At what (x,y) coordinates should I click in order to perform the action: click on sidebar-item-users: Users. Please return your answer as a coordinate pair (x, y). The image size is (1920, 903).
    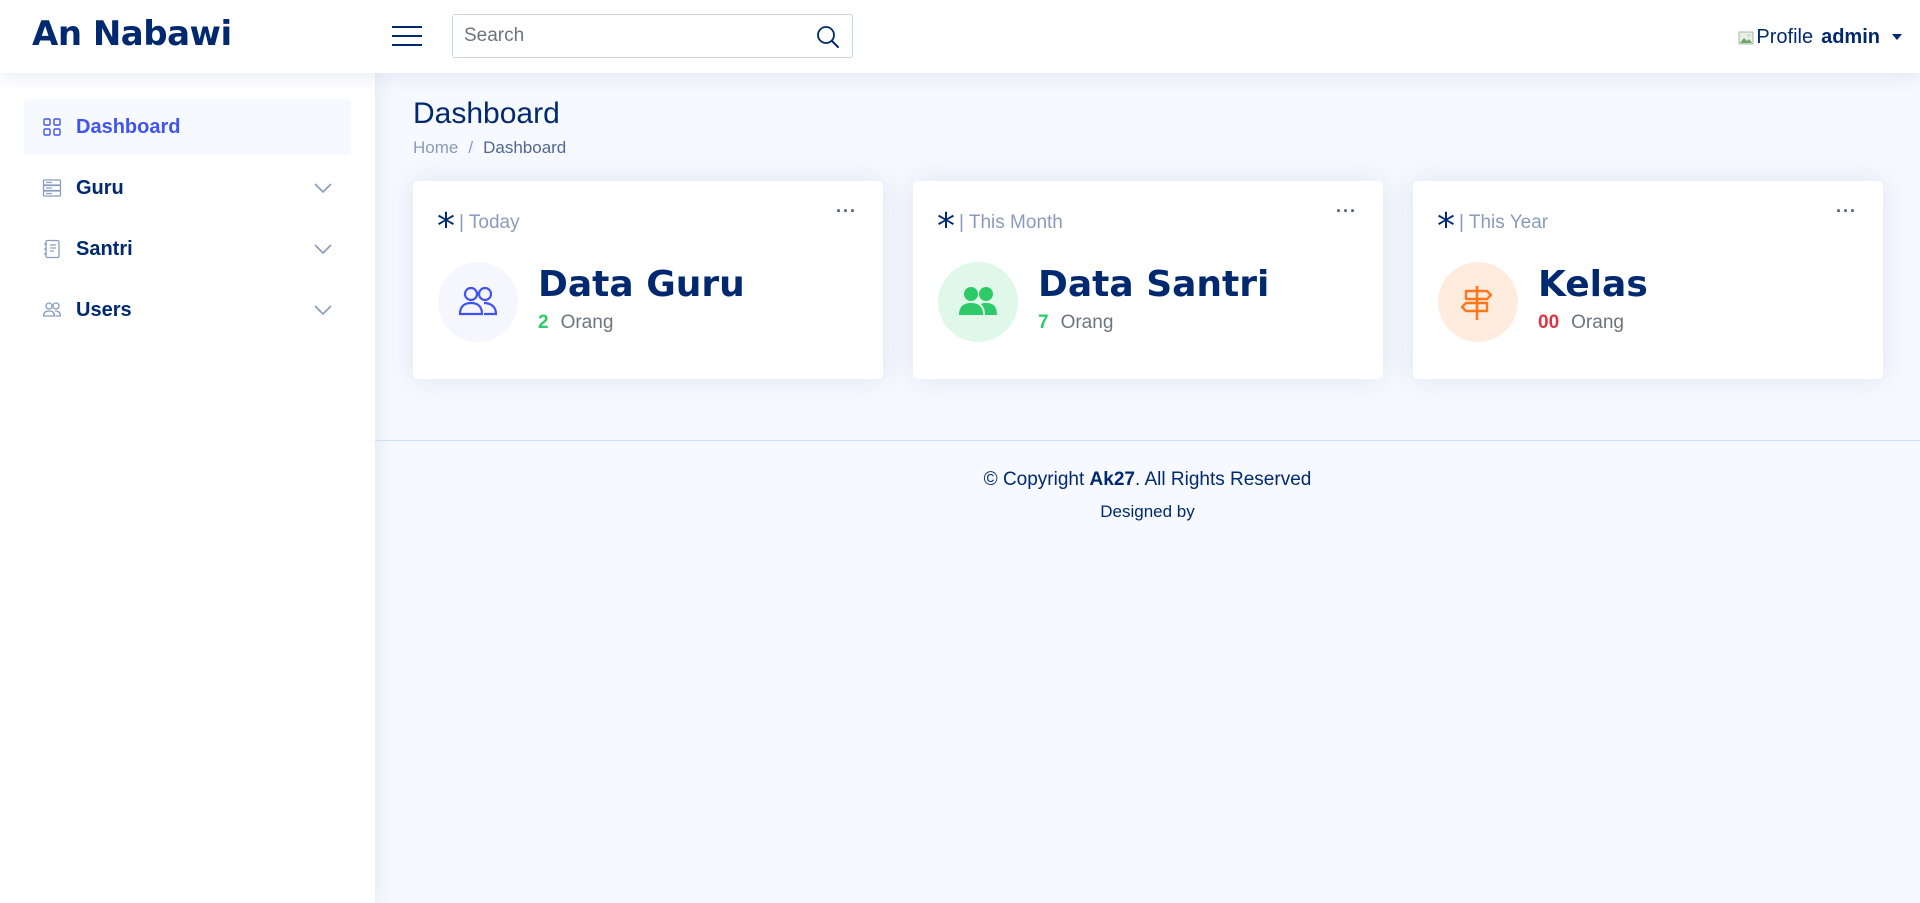
    Looking at the image, I should click on (187, 310).